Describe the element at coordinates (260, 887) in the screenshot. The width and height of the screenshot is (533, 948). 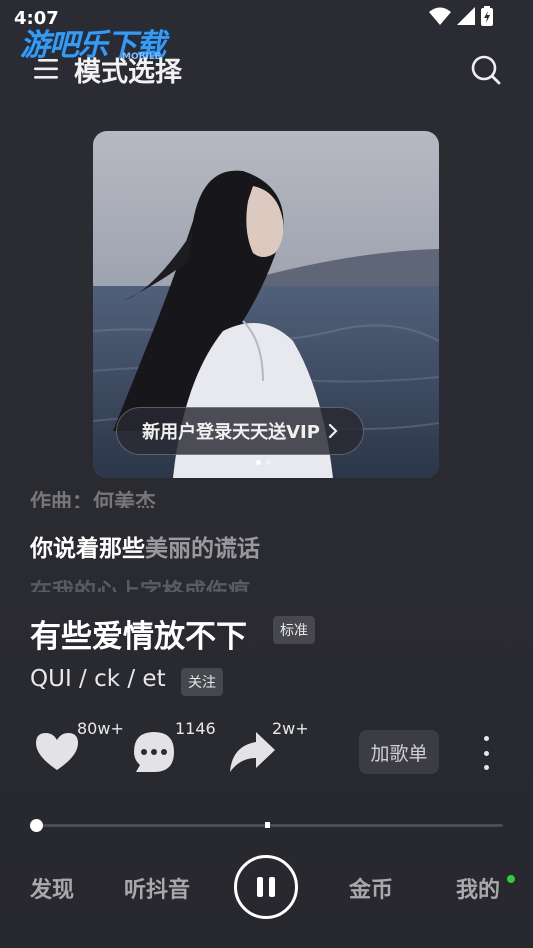
I see `pause-icon` at that location.